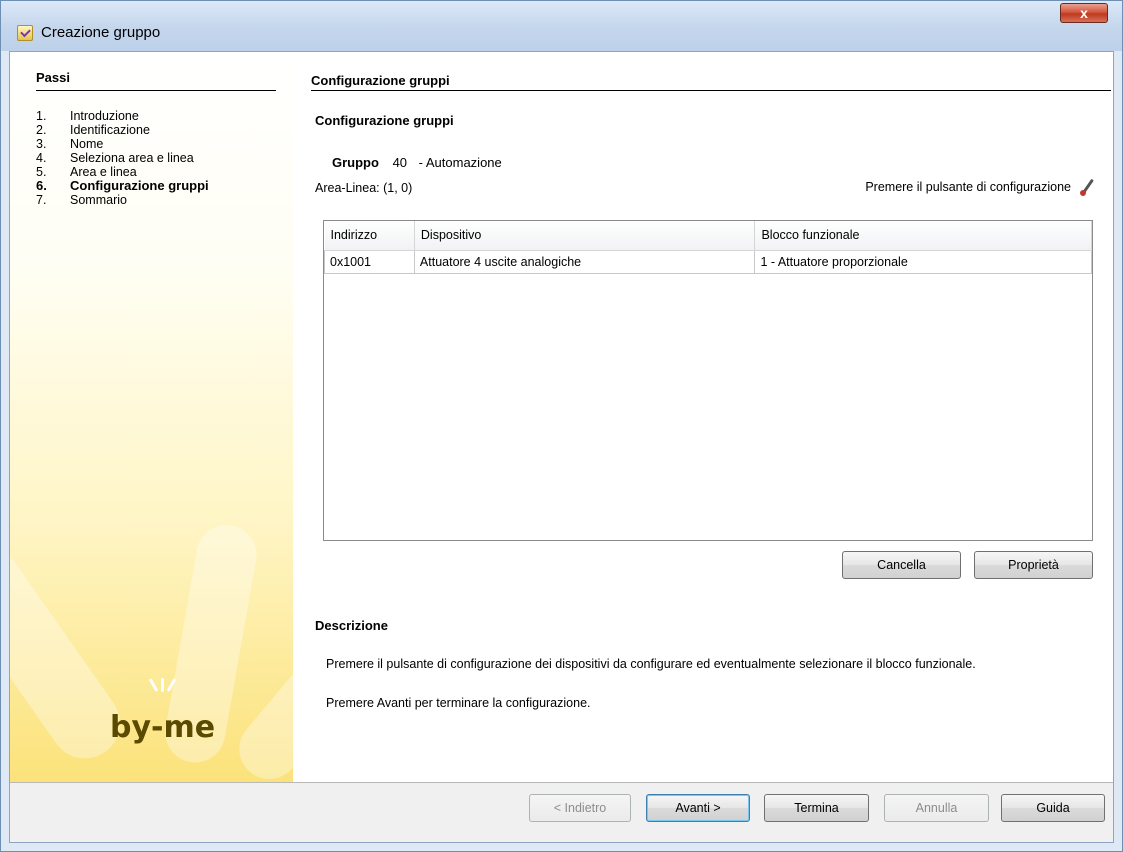 Image resolution: width=1123 pixels, height=852 pixels. I want to click on group-name: - Automazione, so click(460, 162).